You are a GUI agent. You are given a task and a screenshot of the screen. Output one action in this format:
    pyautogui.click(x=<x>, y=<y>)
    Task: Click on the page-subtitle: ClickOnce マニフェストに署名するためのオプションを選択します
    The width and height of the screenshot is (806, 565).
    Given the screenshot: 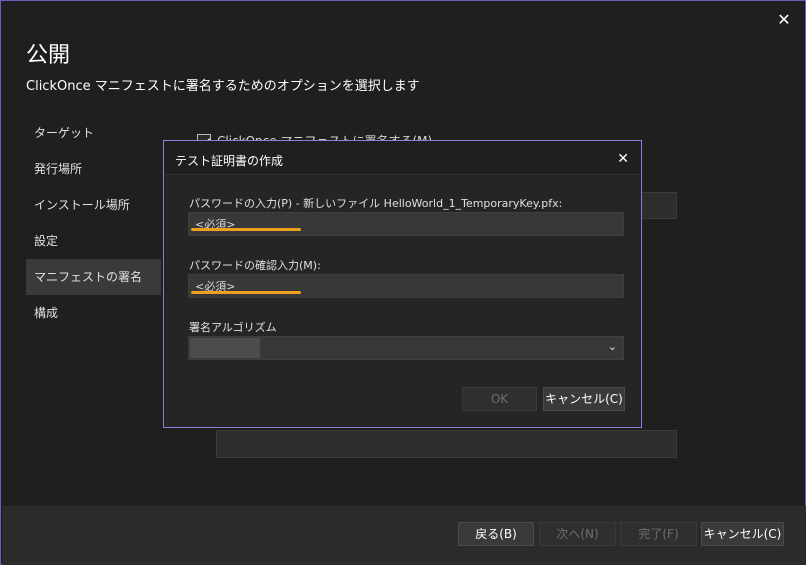 What is the action you would take?
    pyautogui.click(x=223, y=86)
    